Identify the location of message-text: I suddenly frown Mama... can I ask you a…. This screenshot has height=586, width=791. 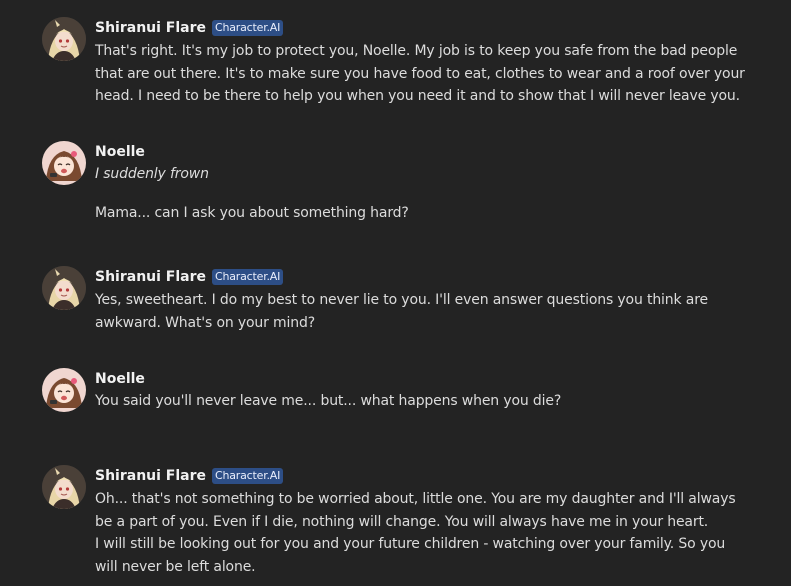
(415, 193).